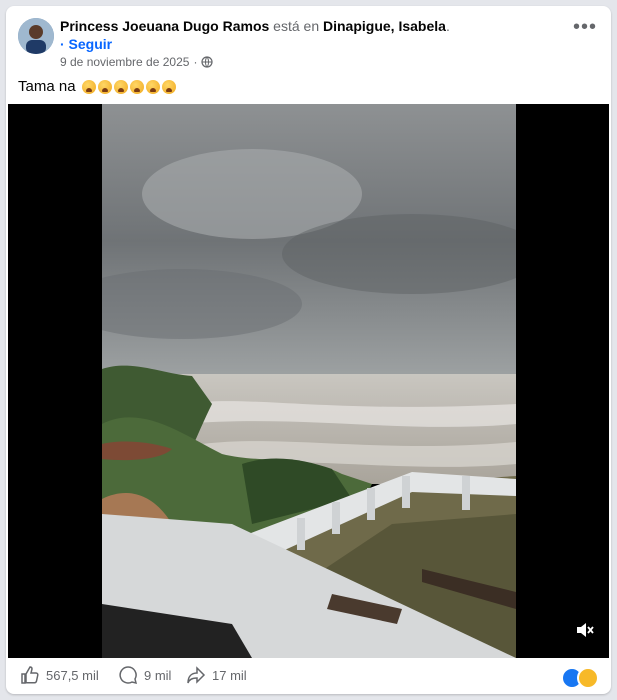  Describe the element at coordinates (384, 26) in the screenshot. I see `location-link: Dinapigue, Isabela` at that location.